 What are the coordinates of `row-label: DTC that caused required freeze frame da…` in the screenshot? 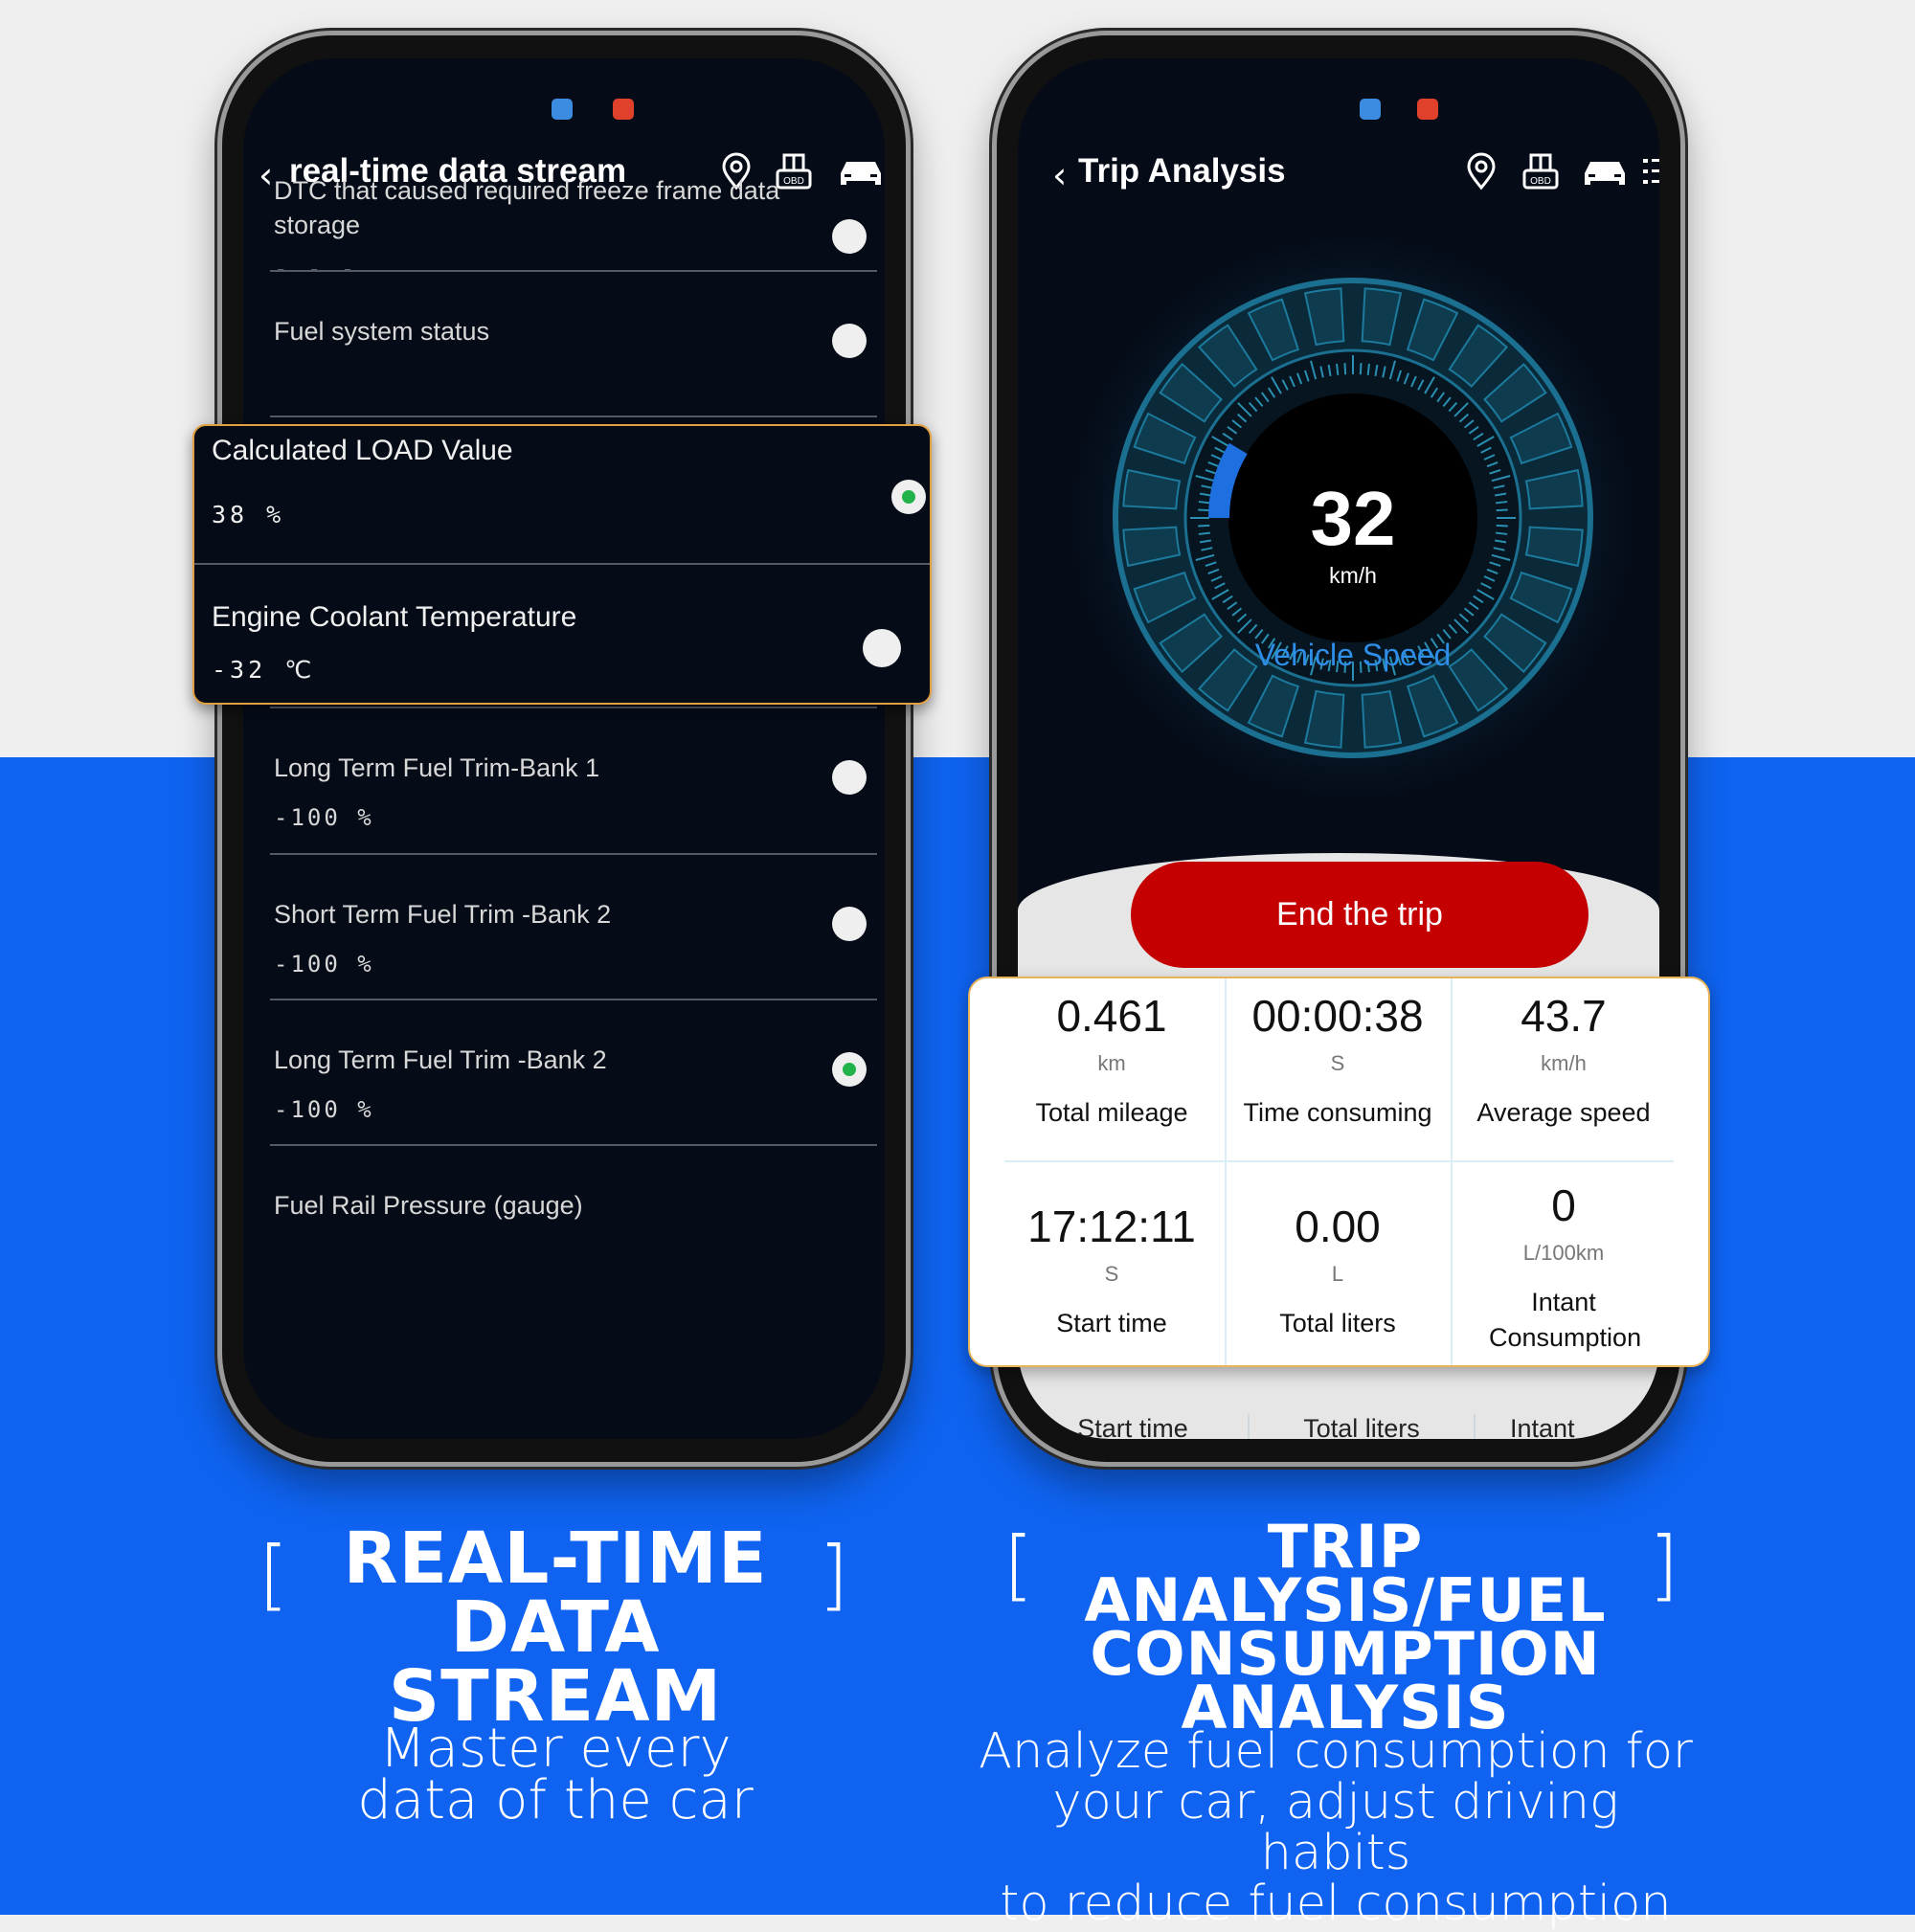 It's located at (527, 207).